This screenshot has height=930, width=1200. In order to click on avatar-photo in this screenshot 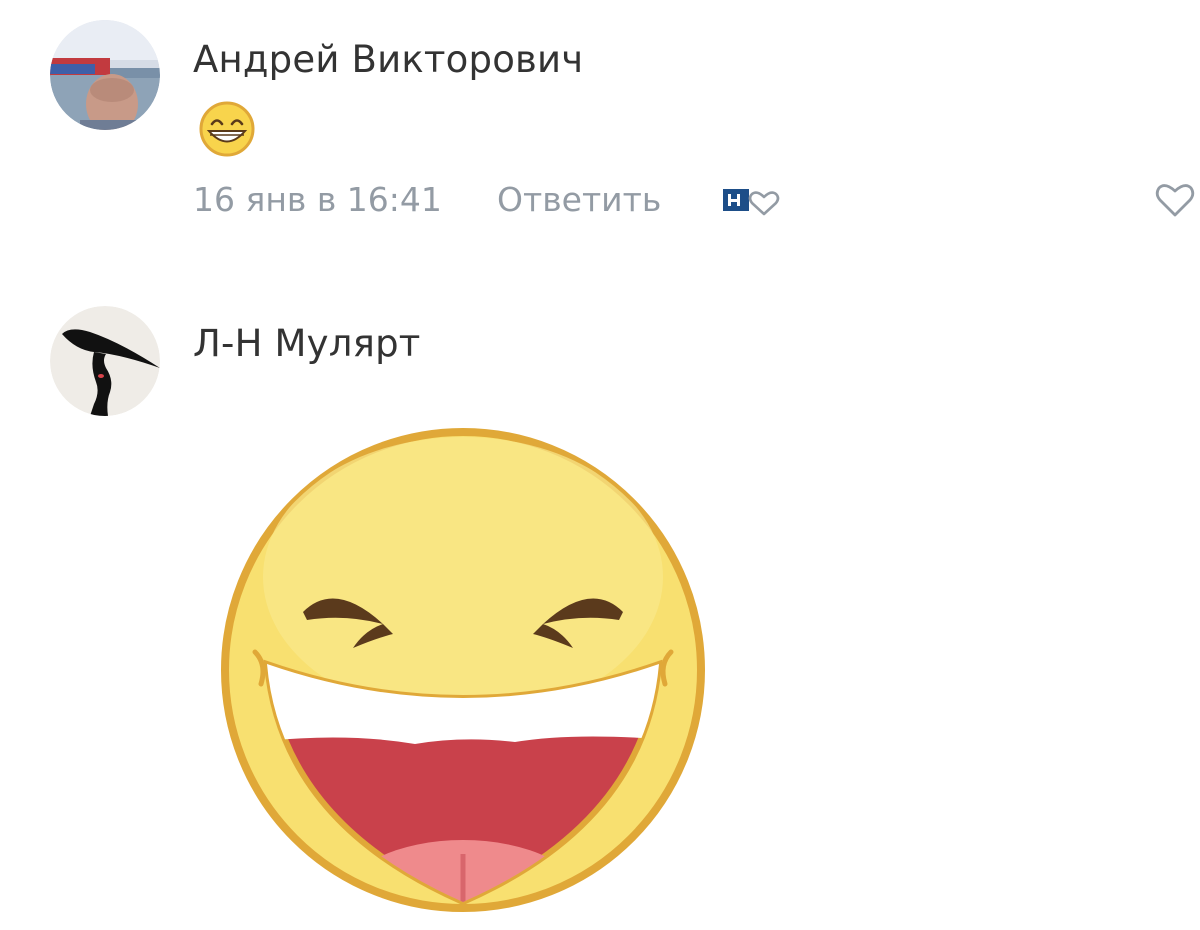, I will do `click(105, 75)`.